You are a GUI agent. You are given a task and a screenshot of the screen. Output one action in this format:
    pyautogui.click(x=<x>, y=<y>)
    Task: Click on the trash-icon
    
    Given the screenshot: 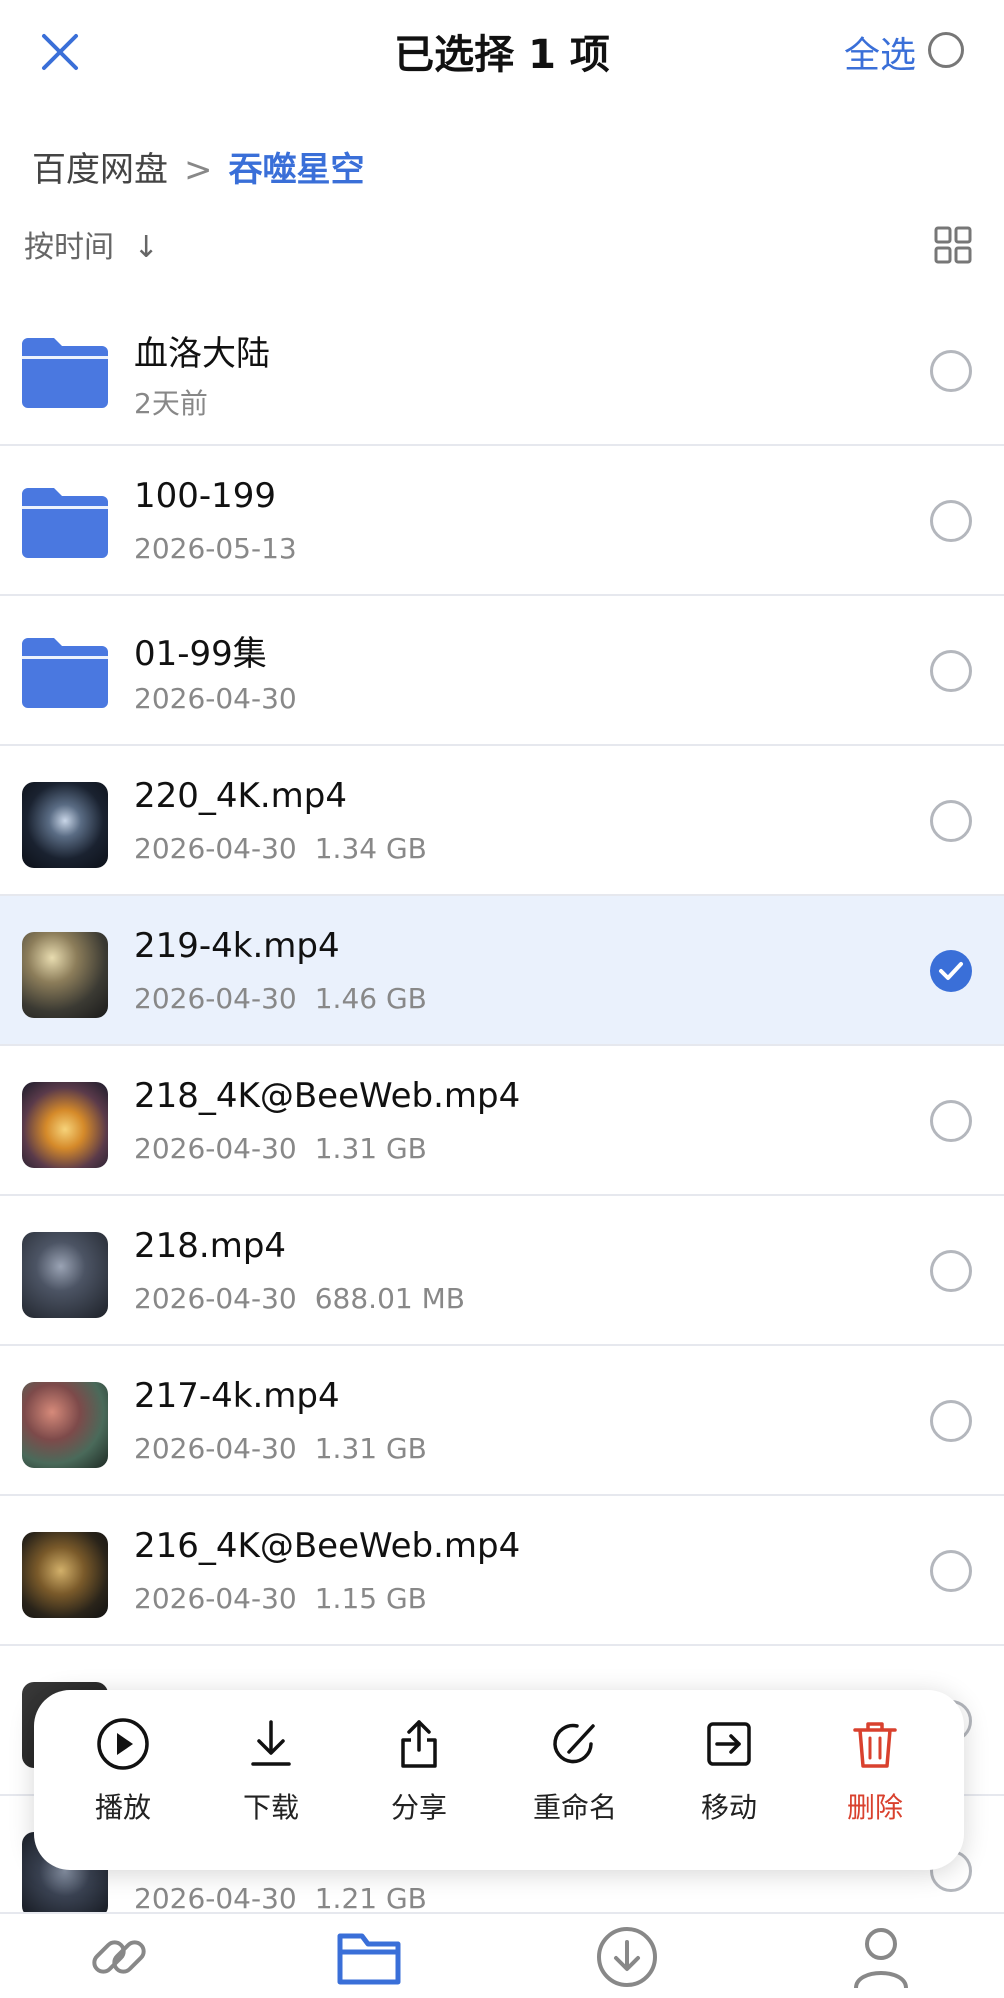 What is the action you would take?
    pyautogui.click(x=875, y=1745)
    